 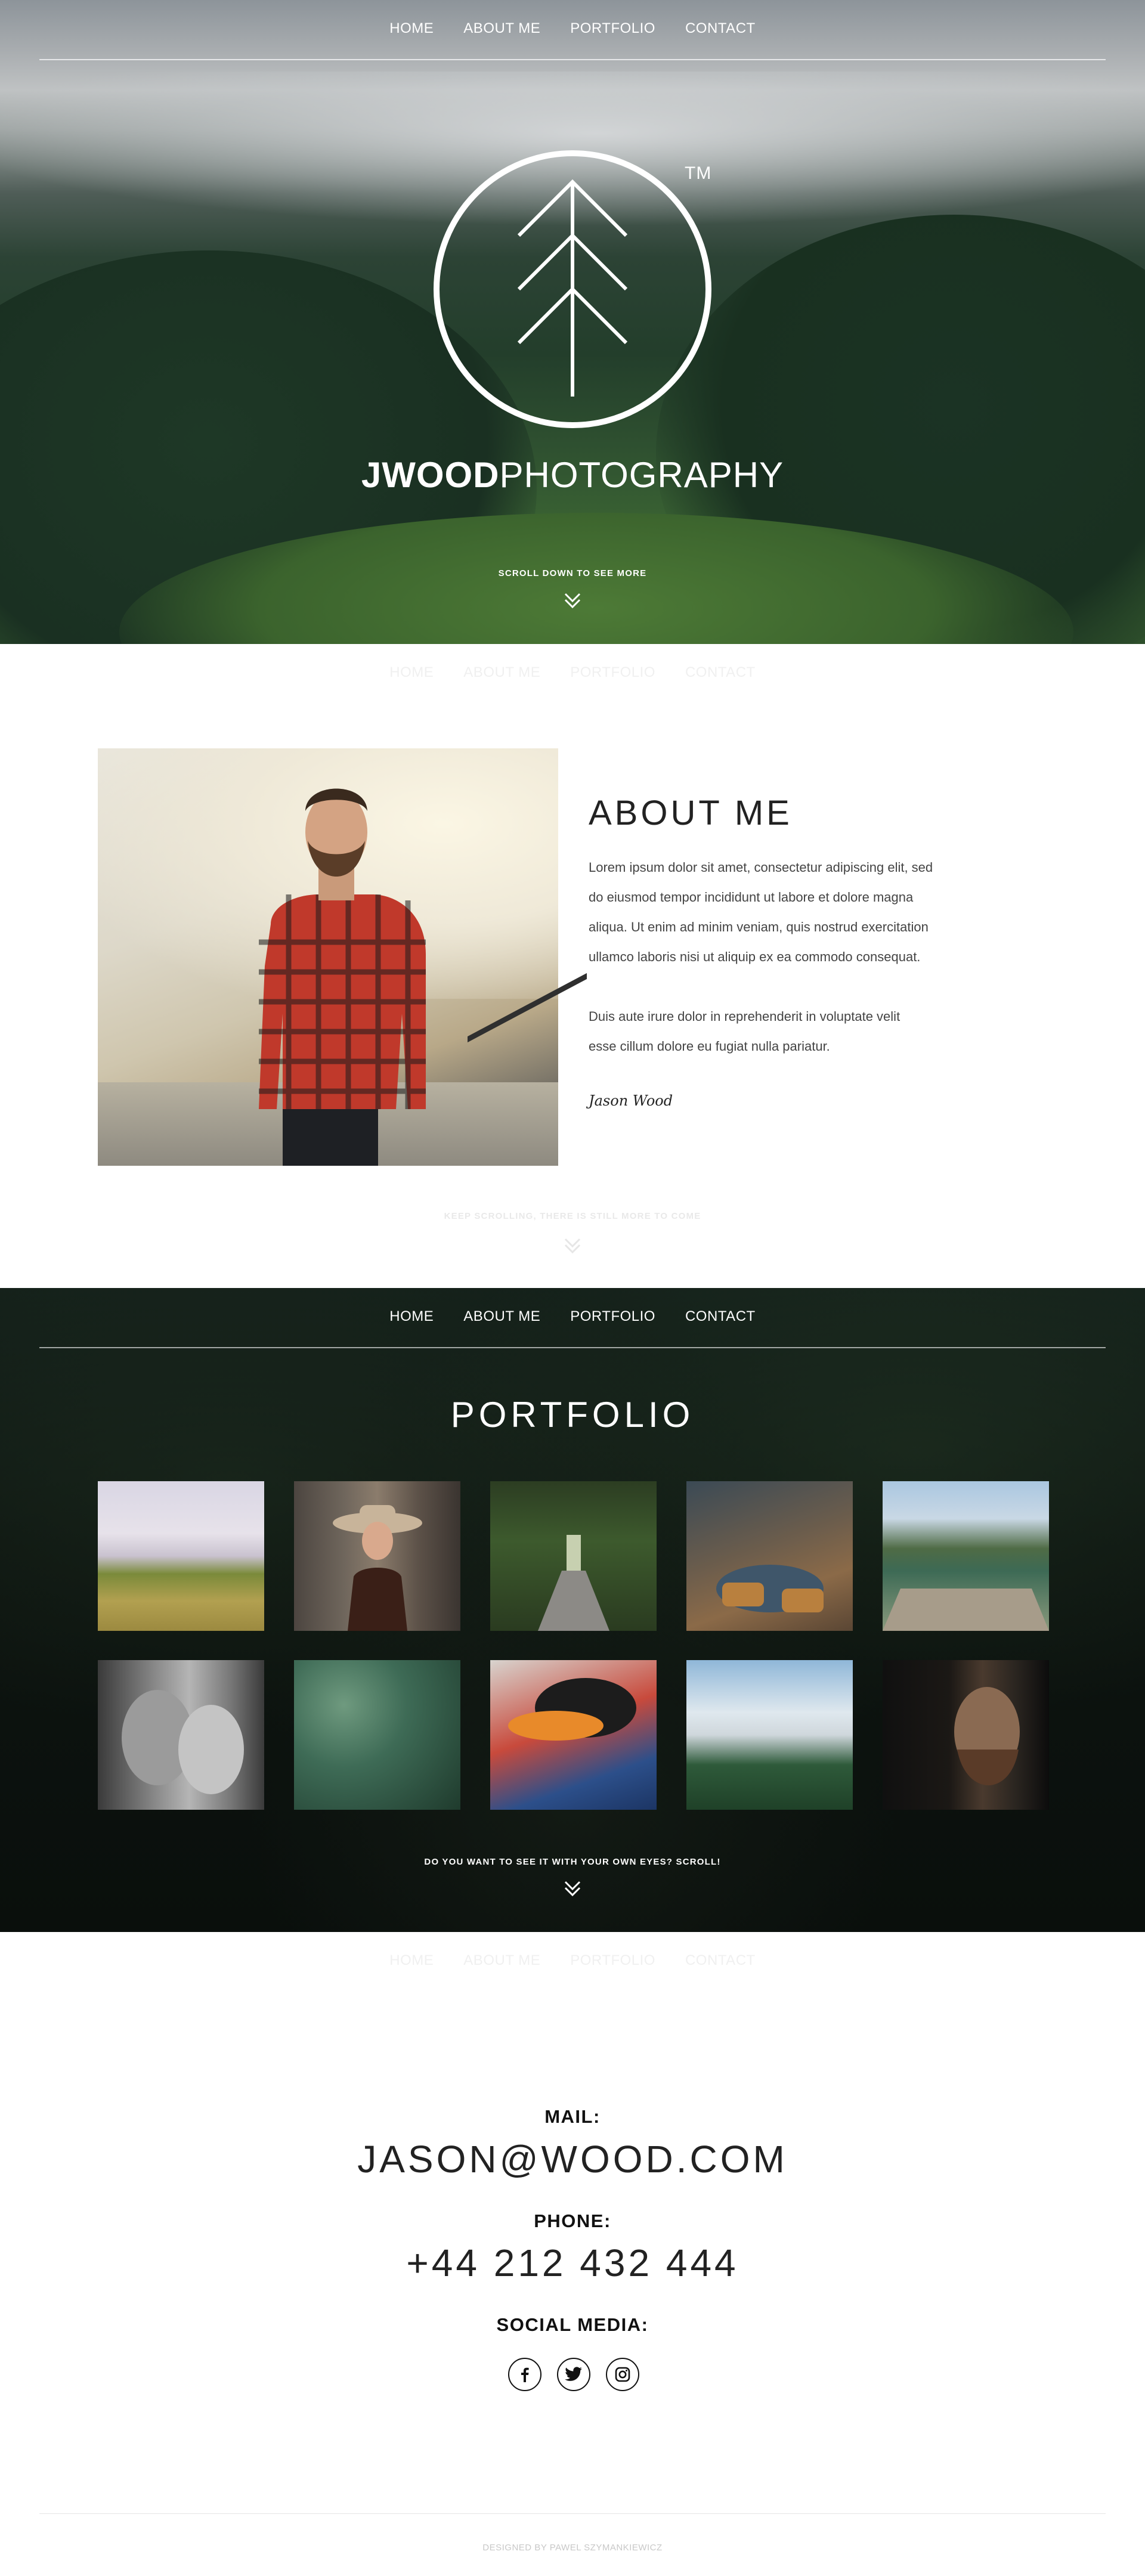 I want to click on bearded-man-figure, so click(x=987, y=1736).